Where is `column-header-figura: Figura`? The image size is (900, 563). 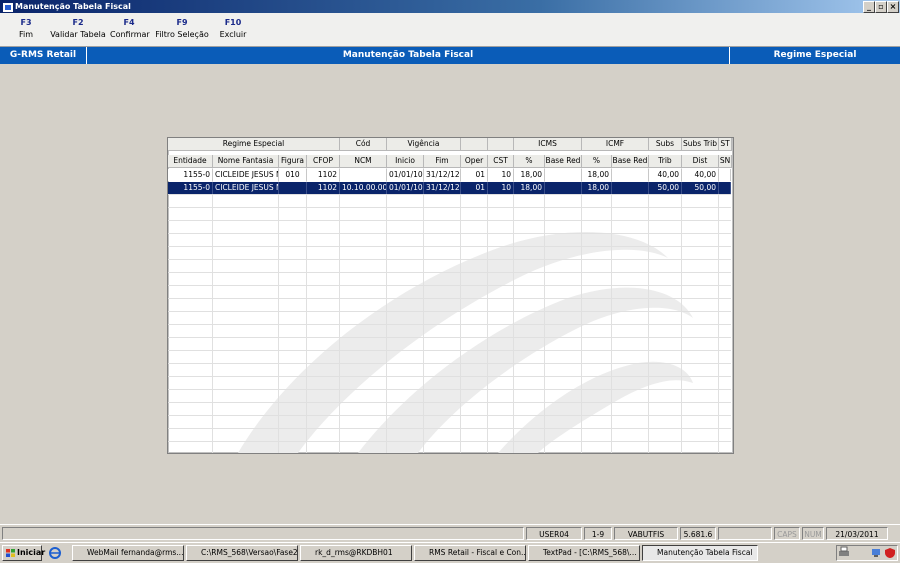
column-header-figura: Figura is located at coordinates (293, 161).